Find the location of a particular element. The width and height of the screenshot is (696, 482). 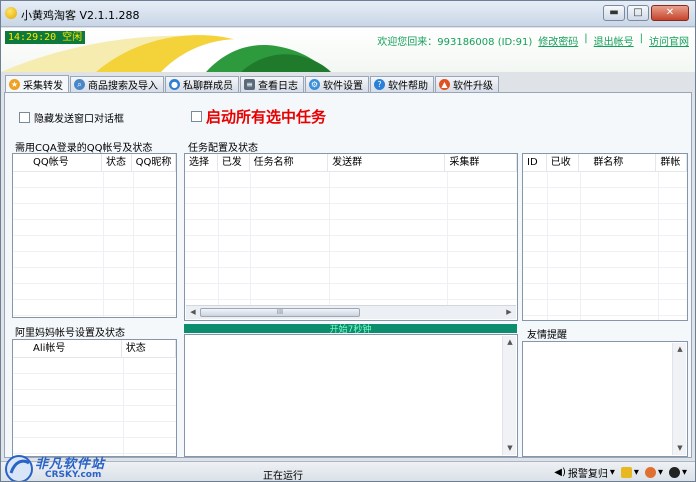

tab-settings: ⚙ 软件设置 is located at coordinates (337, 84).